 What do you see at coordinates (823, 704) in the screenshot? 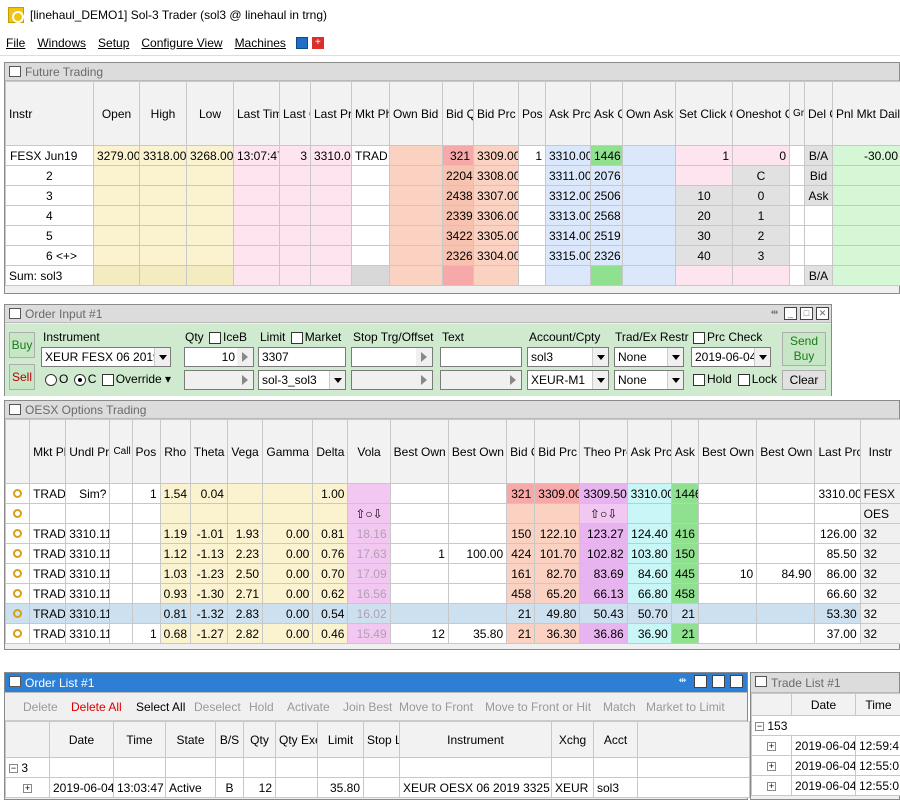
I see `trade-list-col-header: Date` at bounding box center [823, 704].